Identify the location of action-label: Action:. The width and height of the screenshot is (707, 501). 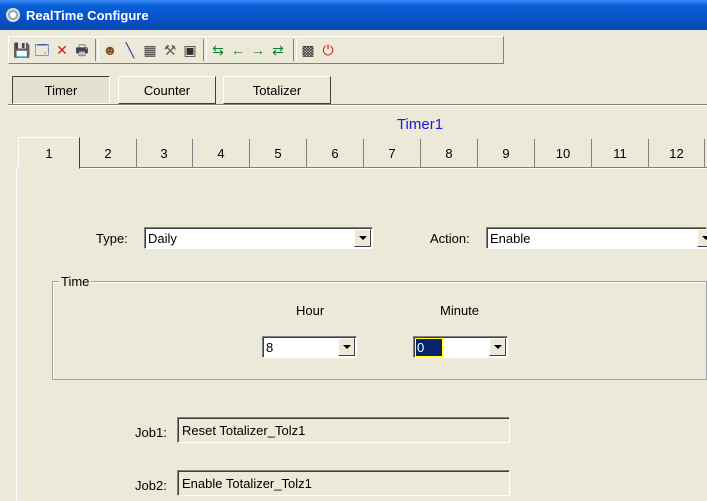
(450, 238).